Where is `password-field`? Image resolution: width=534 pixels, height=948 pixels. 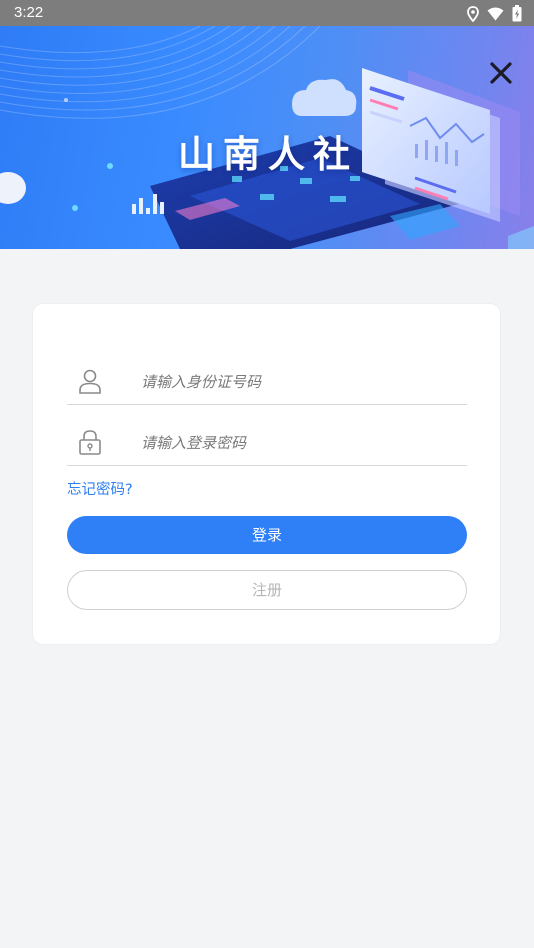 password-field is located at coordinates (267, 445).